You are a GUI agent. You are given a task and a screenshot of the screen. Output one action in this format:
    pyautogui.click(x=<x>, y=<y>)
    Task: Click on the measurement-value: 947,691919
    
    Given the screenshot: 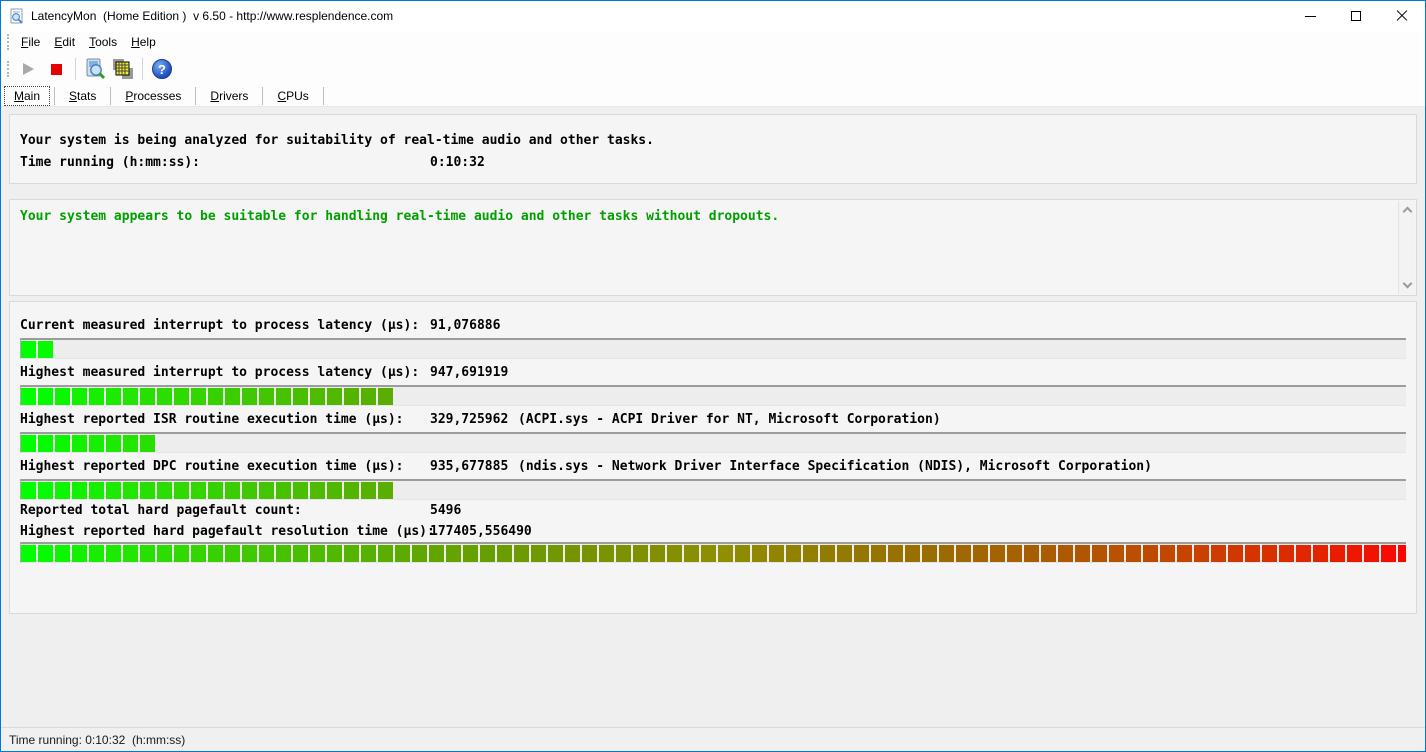 What is the action you would take?
    pyautogui.click(x=469, y=372)
    